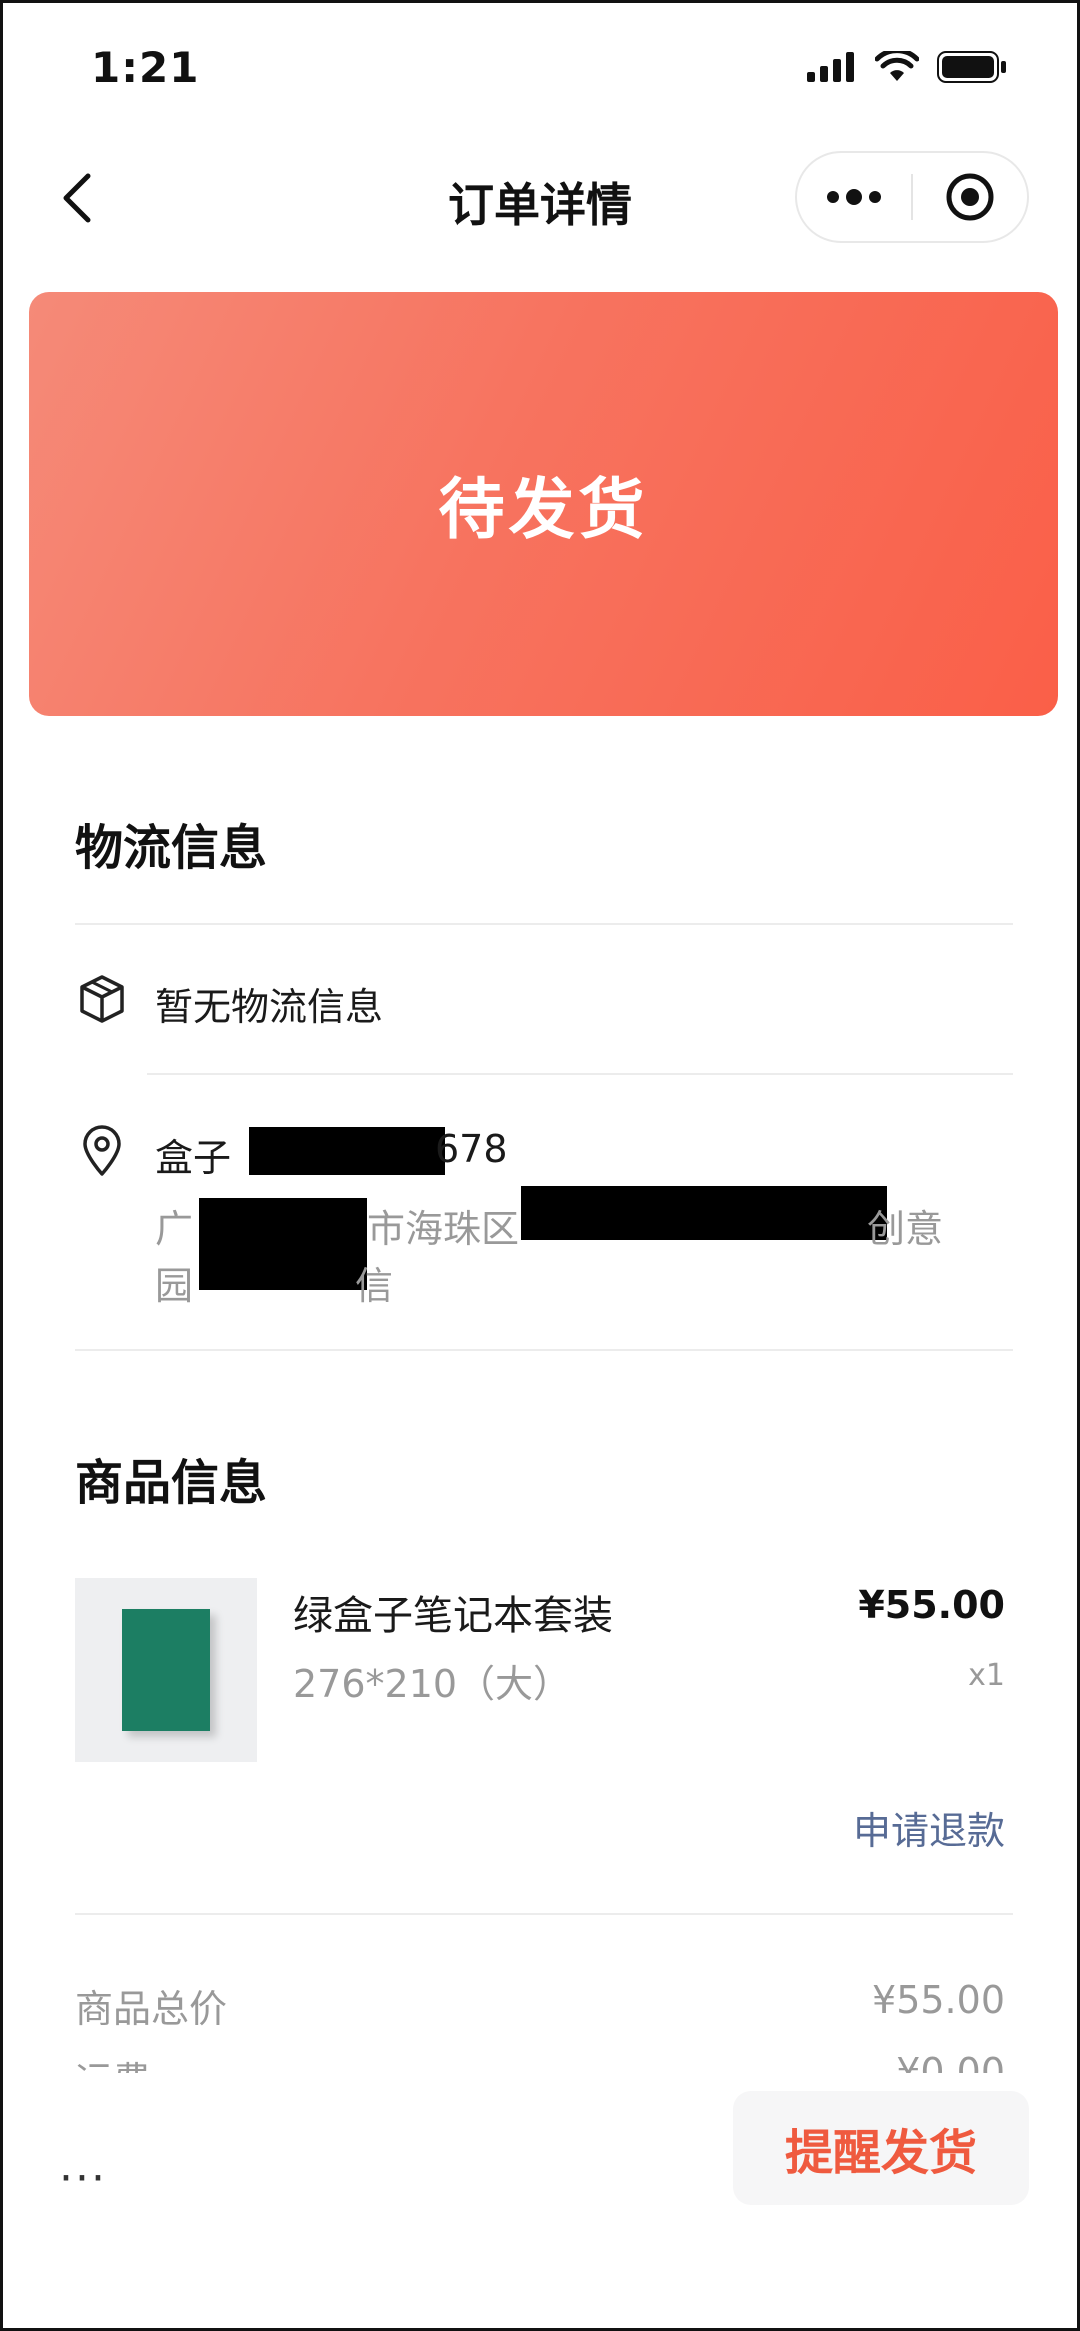 This screenshot has height=2331, width=1080. What do you see at coordinates (443, 1229) in the screenshot?
I see `address-line1-mid: 市海珠区` at bounding box center [443, 1229].